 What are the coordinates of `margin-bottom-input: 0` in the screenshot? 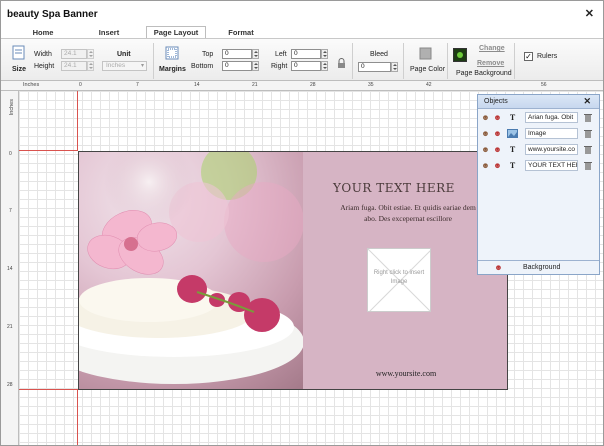 It's located at (237, 66).